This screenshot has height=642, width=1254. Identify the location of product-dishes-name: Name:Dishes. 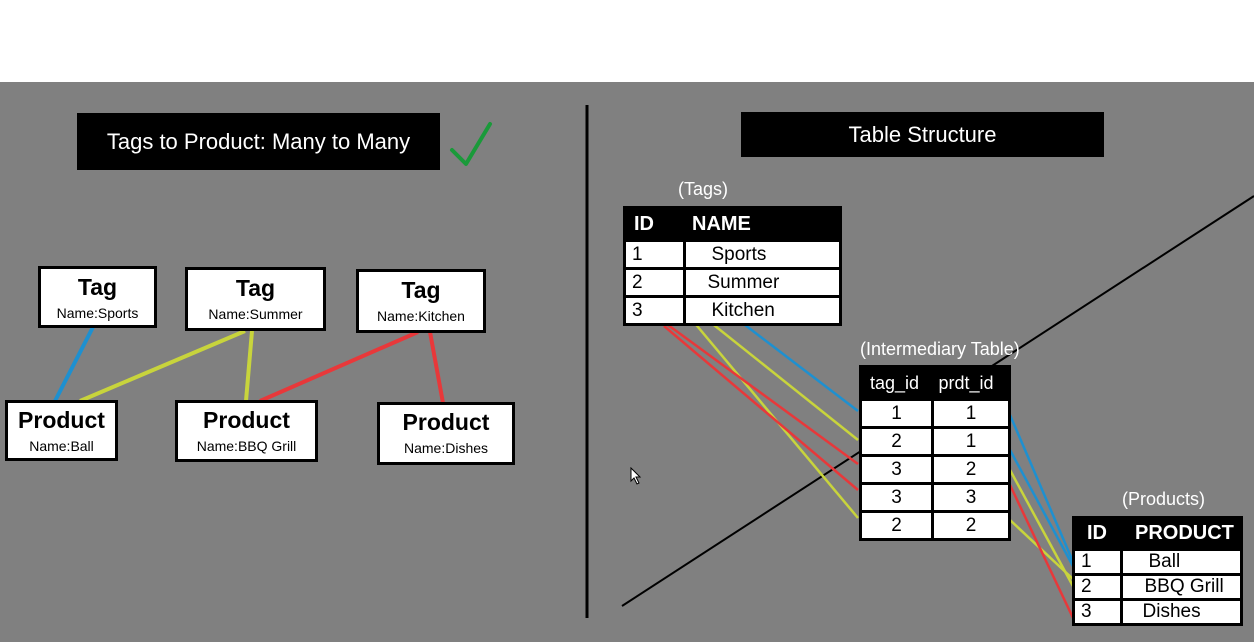
(446, 448).